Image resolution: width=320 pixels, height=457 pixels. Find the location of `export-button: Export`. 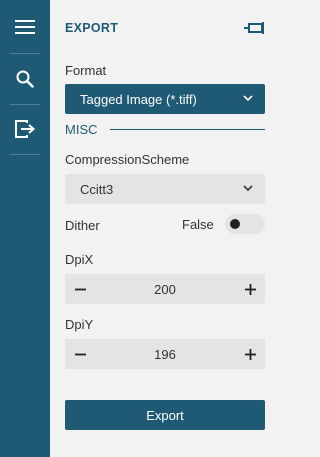

export-button: Export is located at coordinates (165, 415).